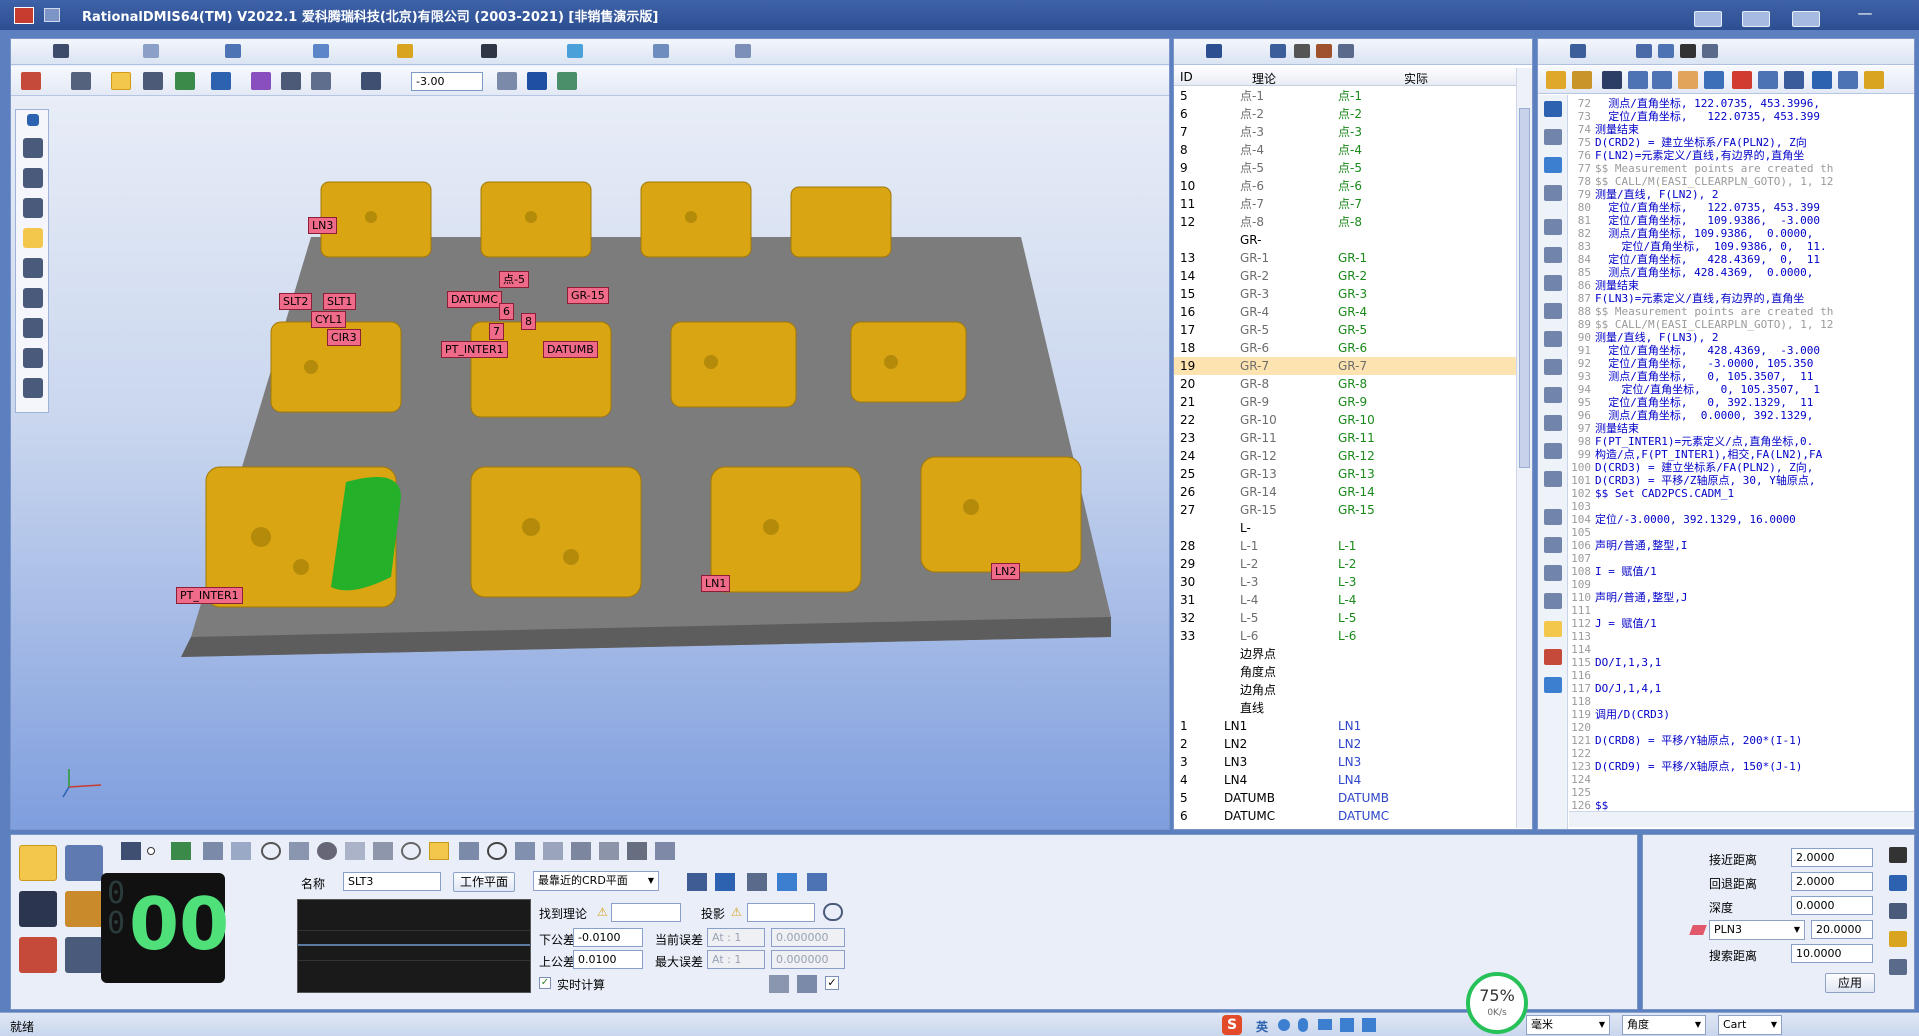  I want to click on view-side-icon, so click(33, 208).